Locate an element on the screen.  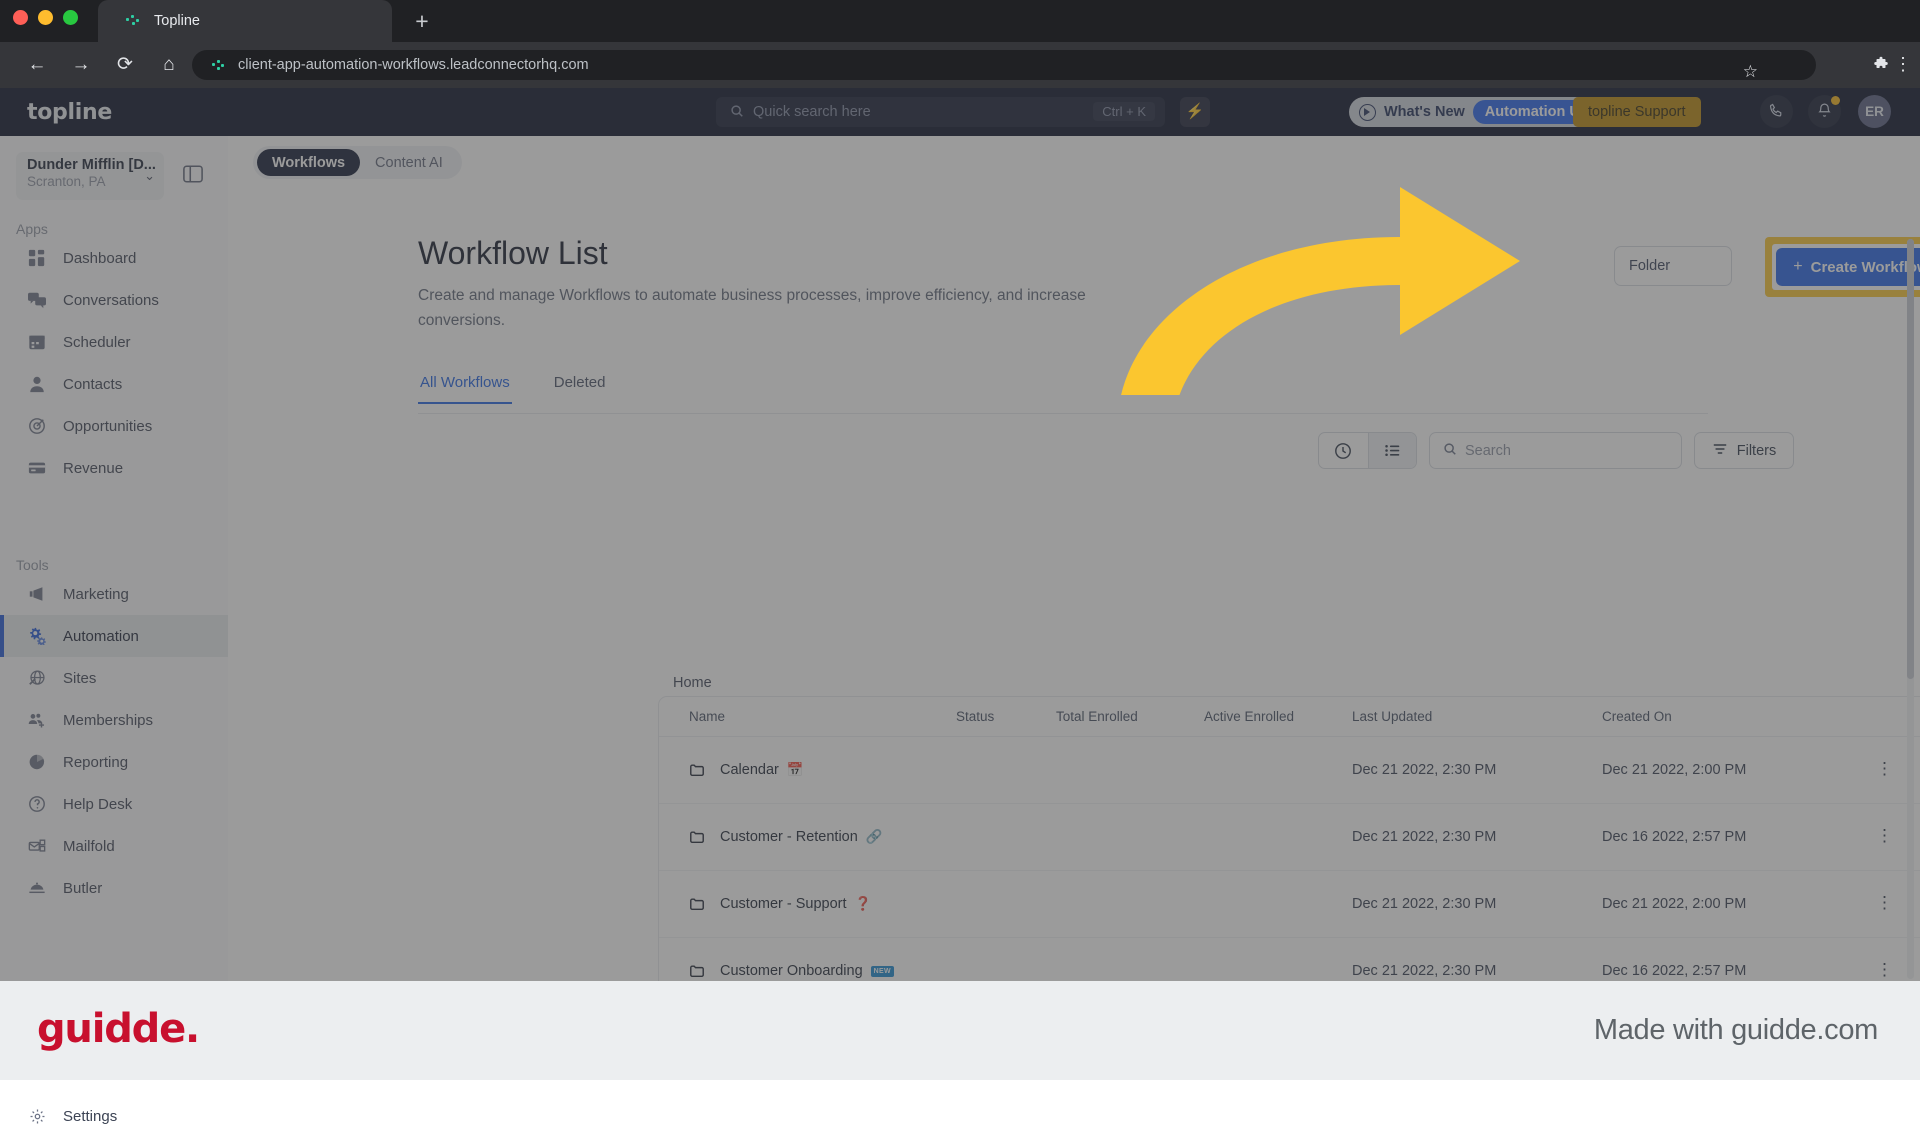
back-icon: ← is located at coordinates (37, 65).